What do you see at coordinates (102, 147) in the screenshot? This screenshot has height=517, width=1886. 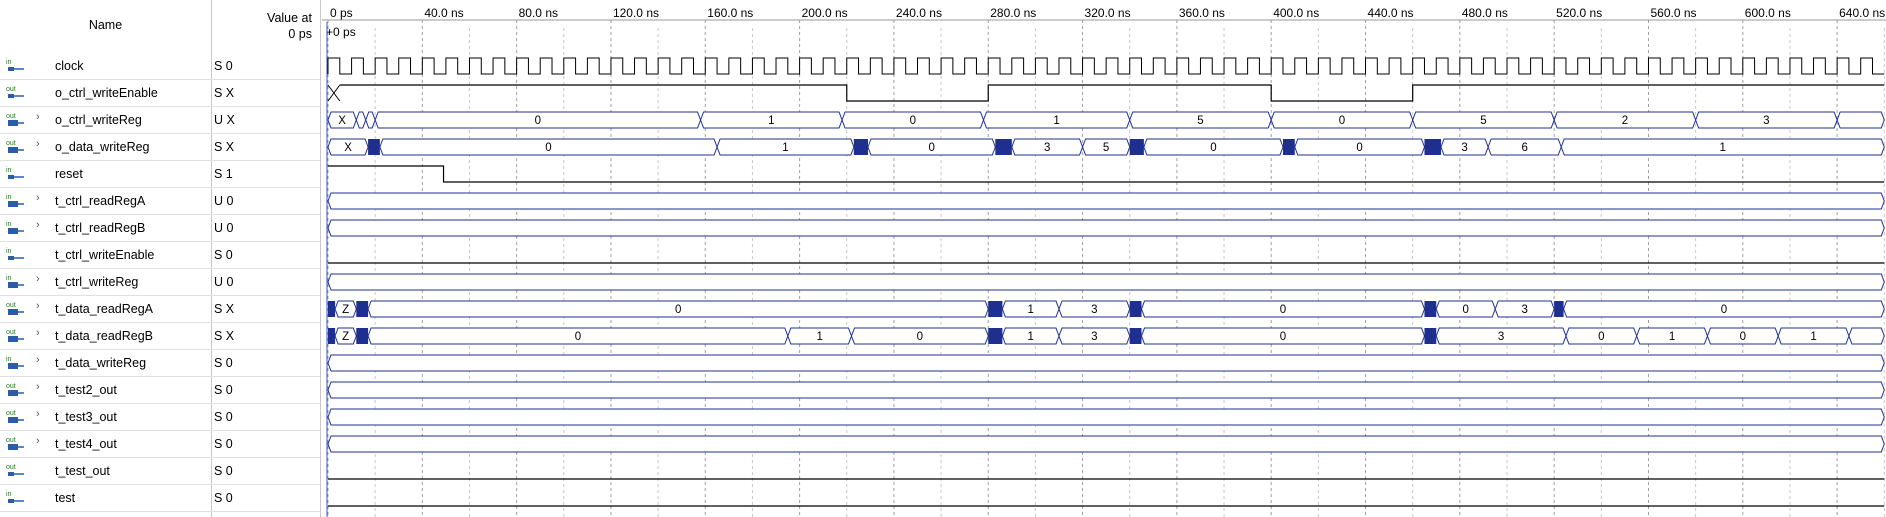 I see `signal-name: o_data_writeReg` at bounding box center [102, 147].